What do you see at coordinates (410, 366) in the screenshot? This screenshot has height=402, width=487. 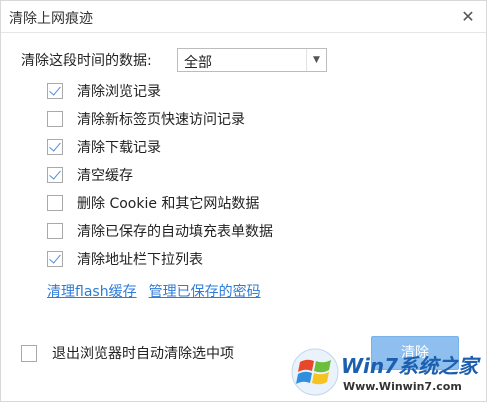 I see `watermark-brand: Win7系统之家` at bounding box center [410, 366].